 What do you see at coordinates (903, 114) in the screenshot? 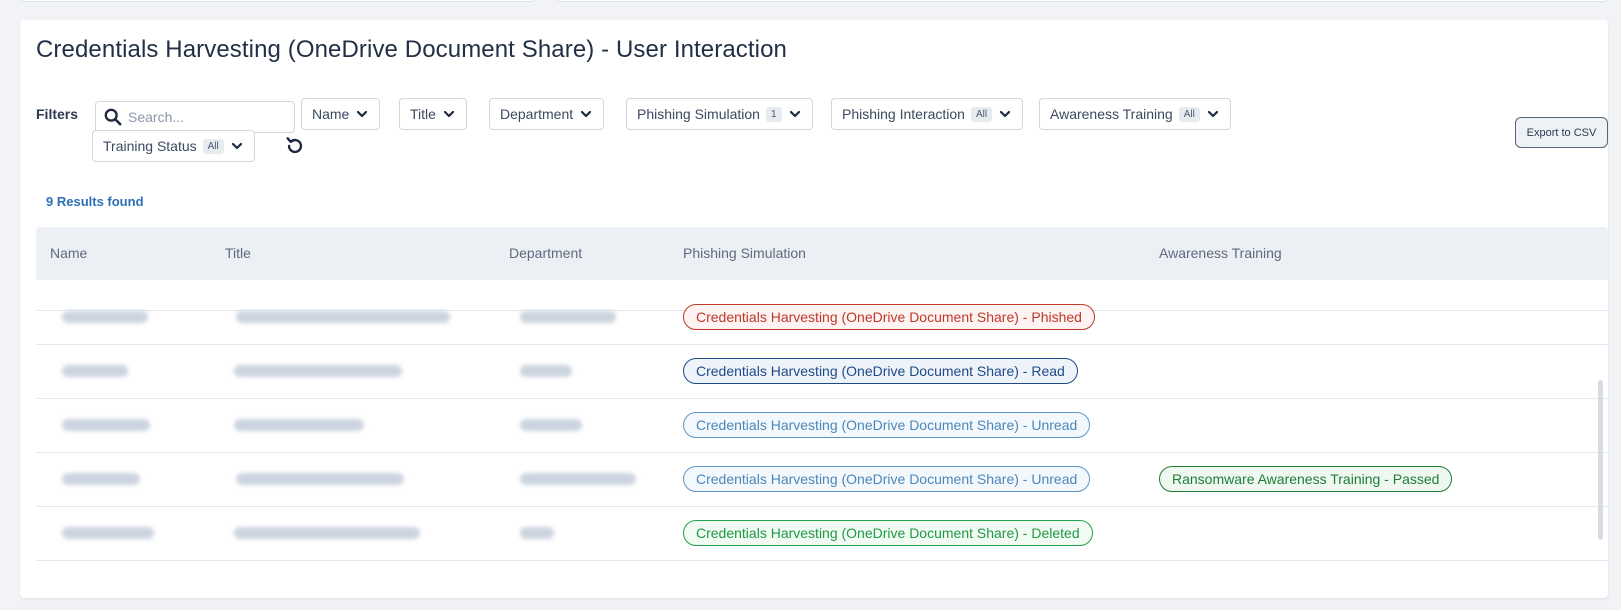
I see `filter-phishing-interaction-label: Phishing Interaction` at bounding box center [903, 114].